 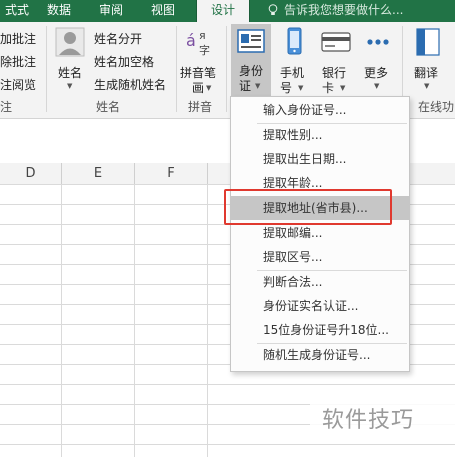 I want to click on column-header-f: F, so click(x=171, y=173).